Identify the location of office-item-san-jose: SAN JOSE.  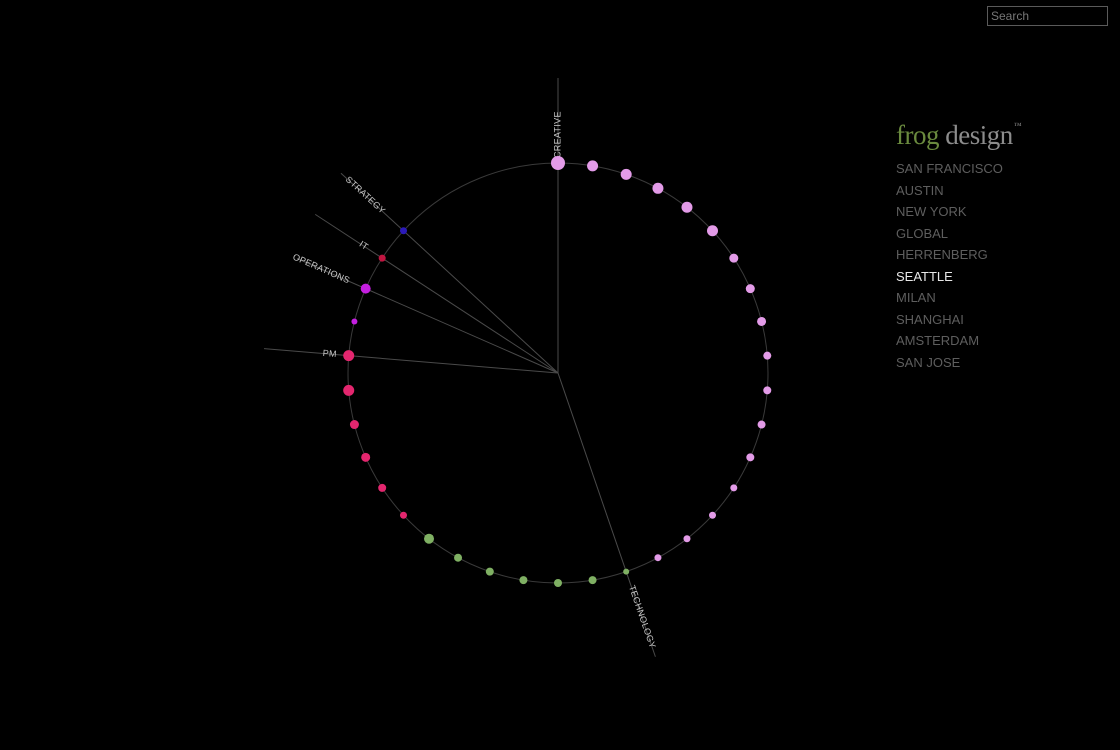
(949, 363).